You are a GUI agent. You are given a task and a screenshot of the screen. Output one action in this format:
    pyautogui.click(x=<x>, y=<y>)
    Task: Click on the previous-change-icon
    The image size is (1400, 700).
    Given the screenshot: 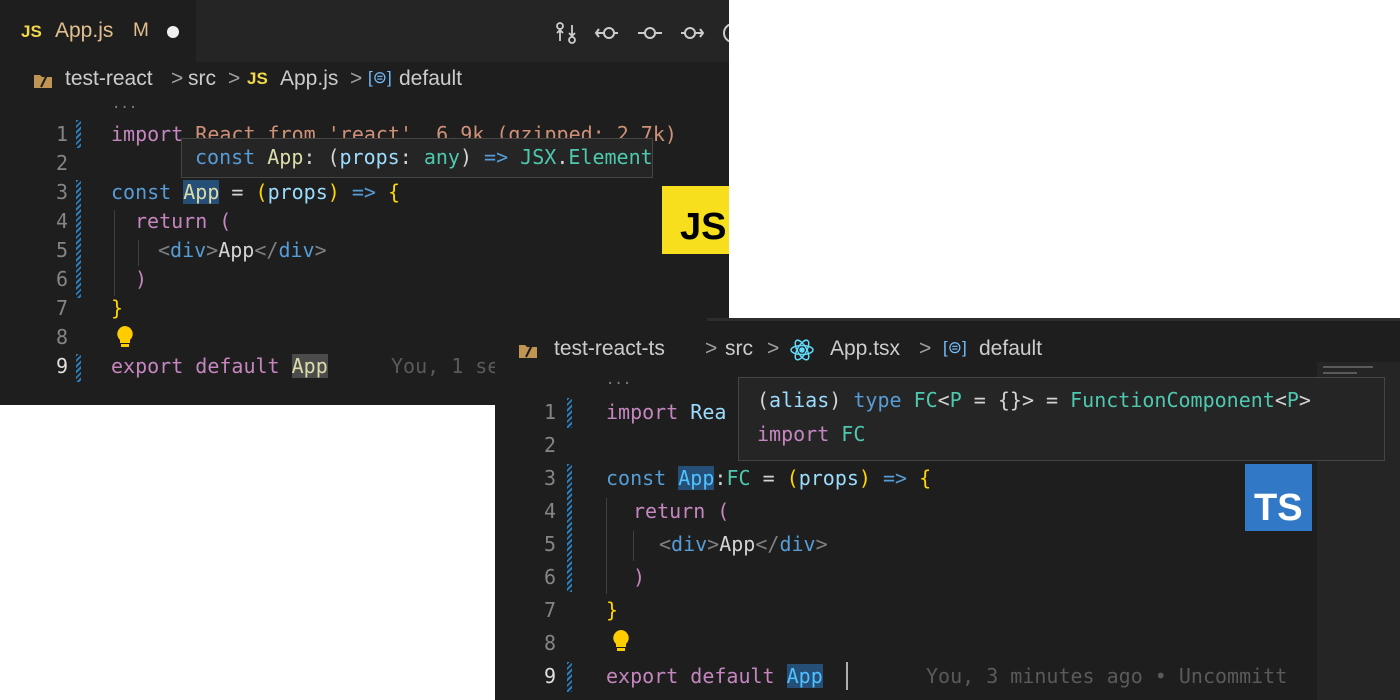 What is the action you would take?
    pyautogui.click(x=607, y=33)
    